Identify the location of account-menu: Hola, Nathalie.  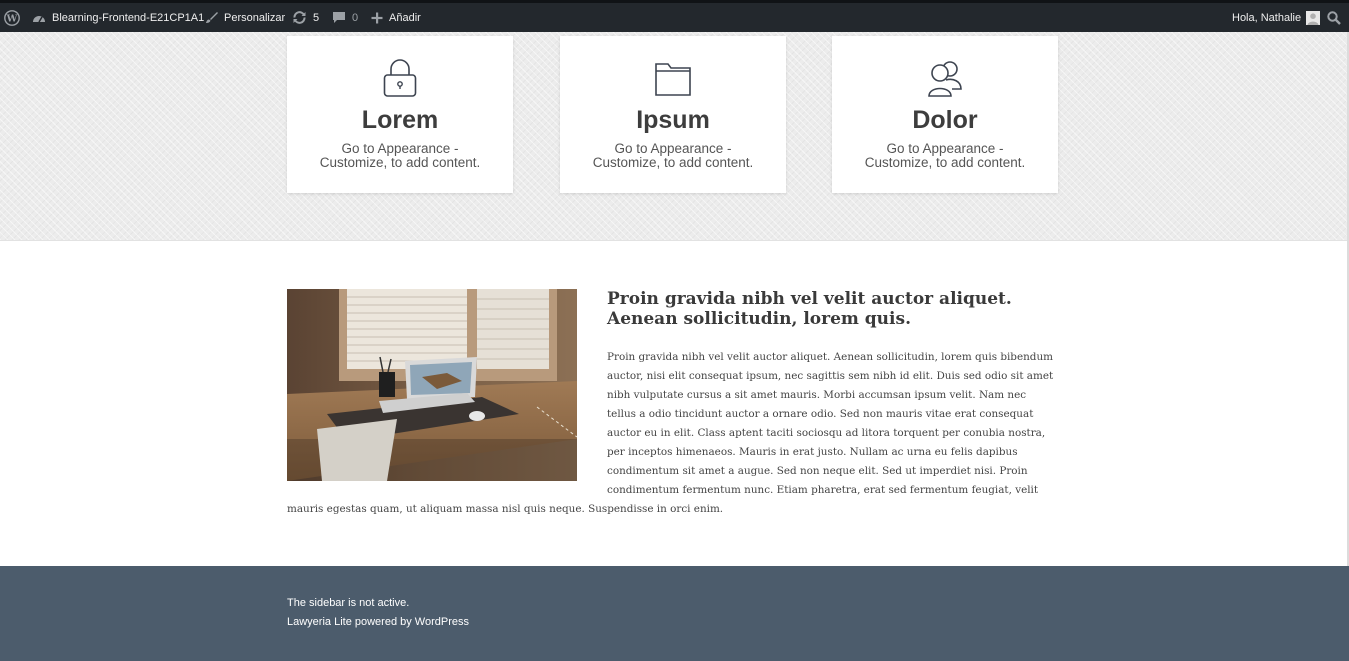
(1276, 17).